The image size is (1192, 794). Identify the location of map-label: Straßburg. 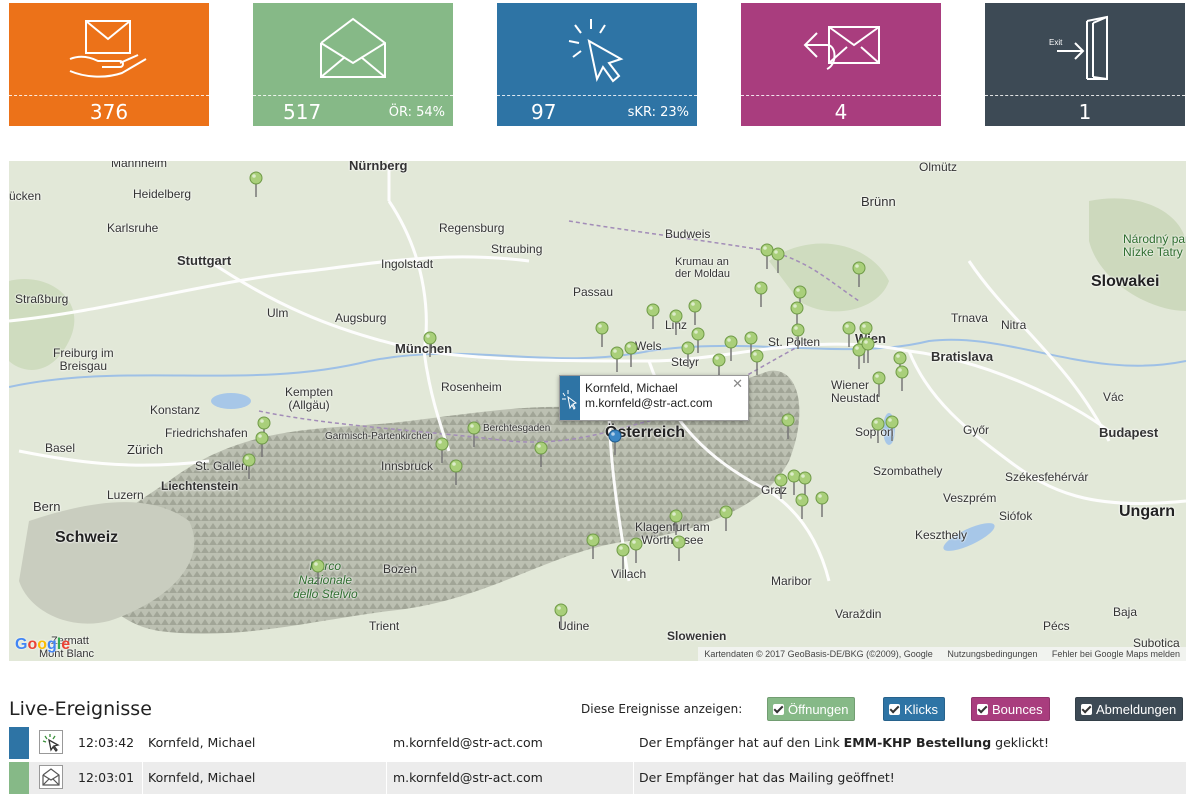
(42, 299).